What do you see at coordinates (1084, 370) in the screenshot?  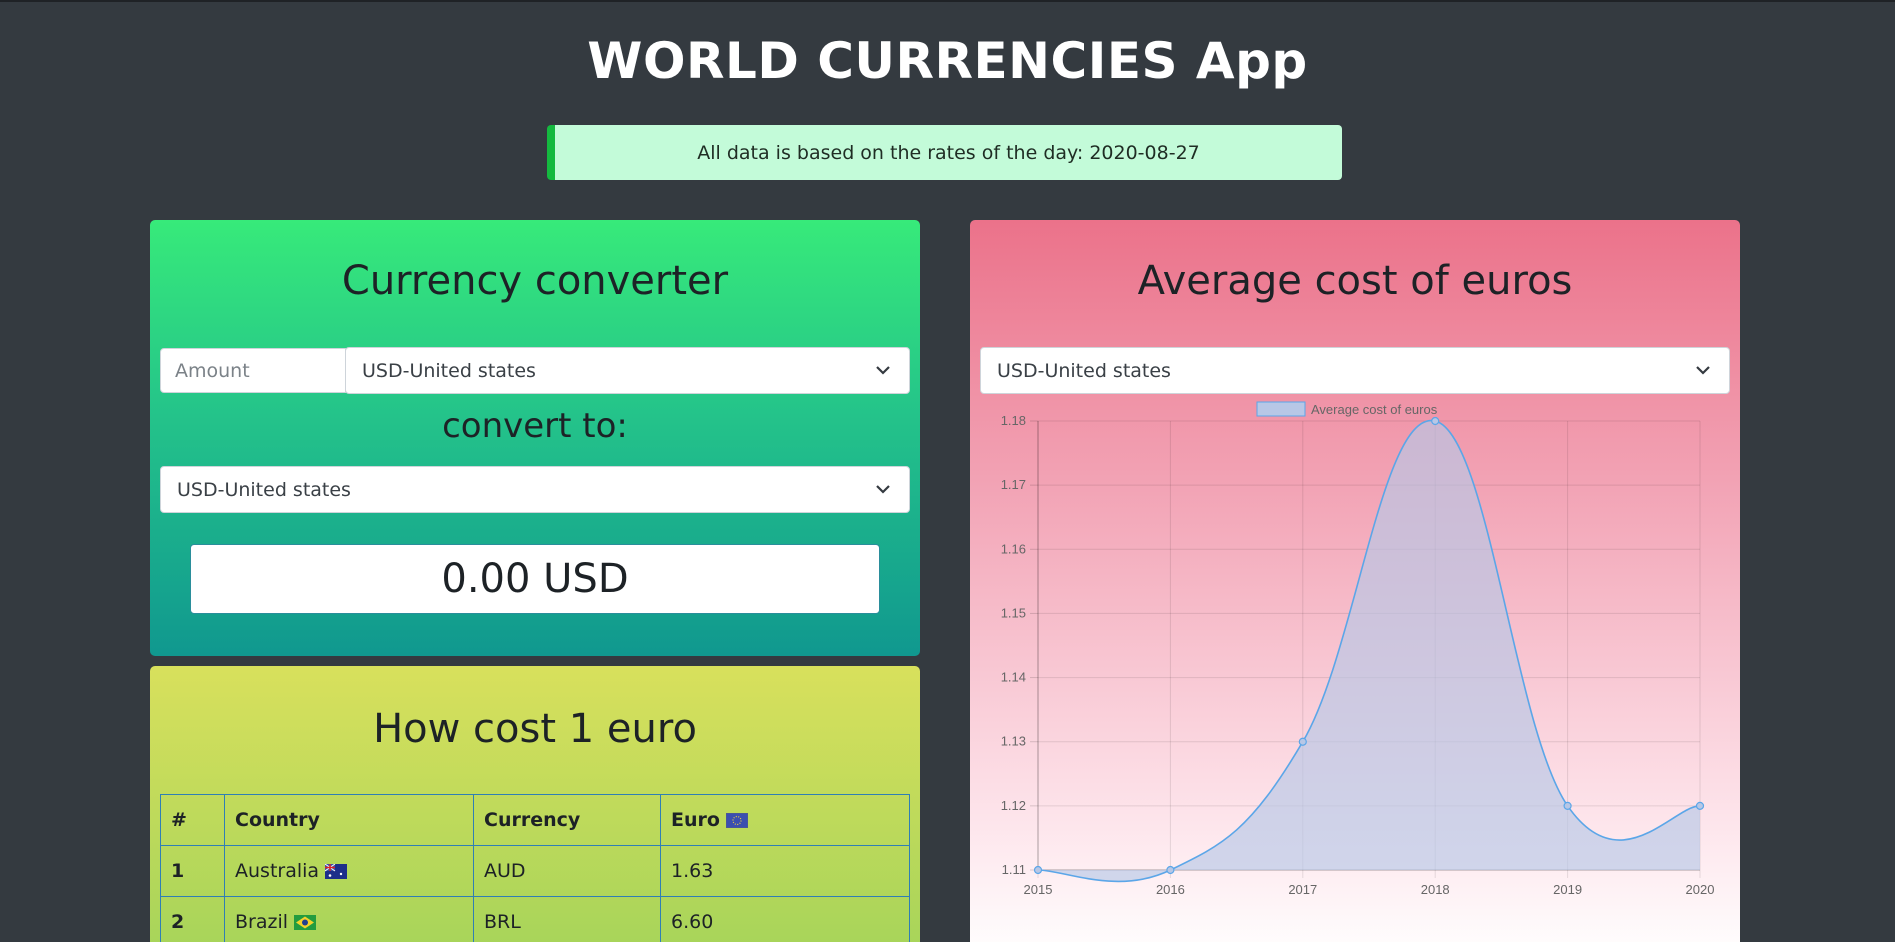 I see `chart-currency-value: USD-United states` at bounding box center [1084, 370].